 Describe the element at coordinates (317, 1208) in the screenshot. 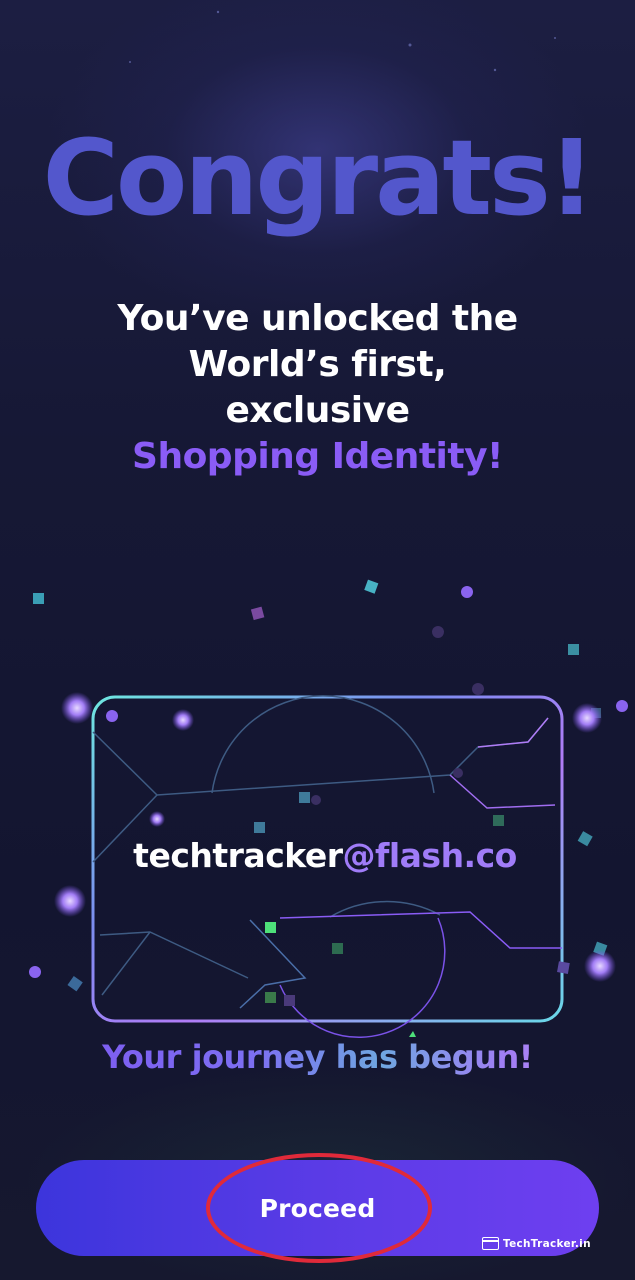

I see `proceed-button-label: Proceed` at that location.